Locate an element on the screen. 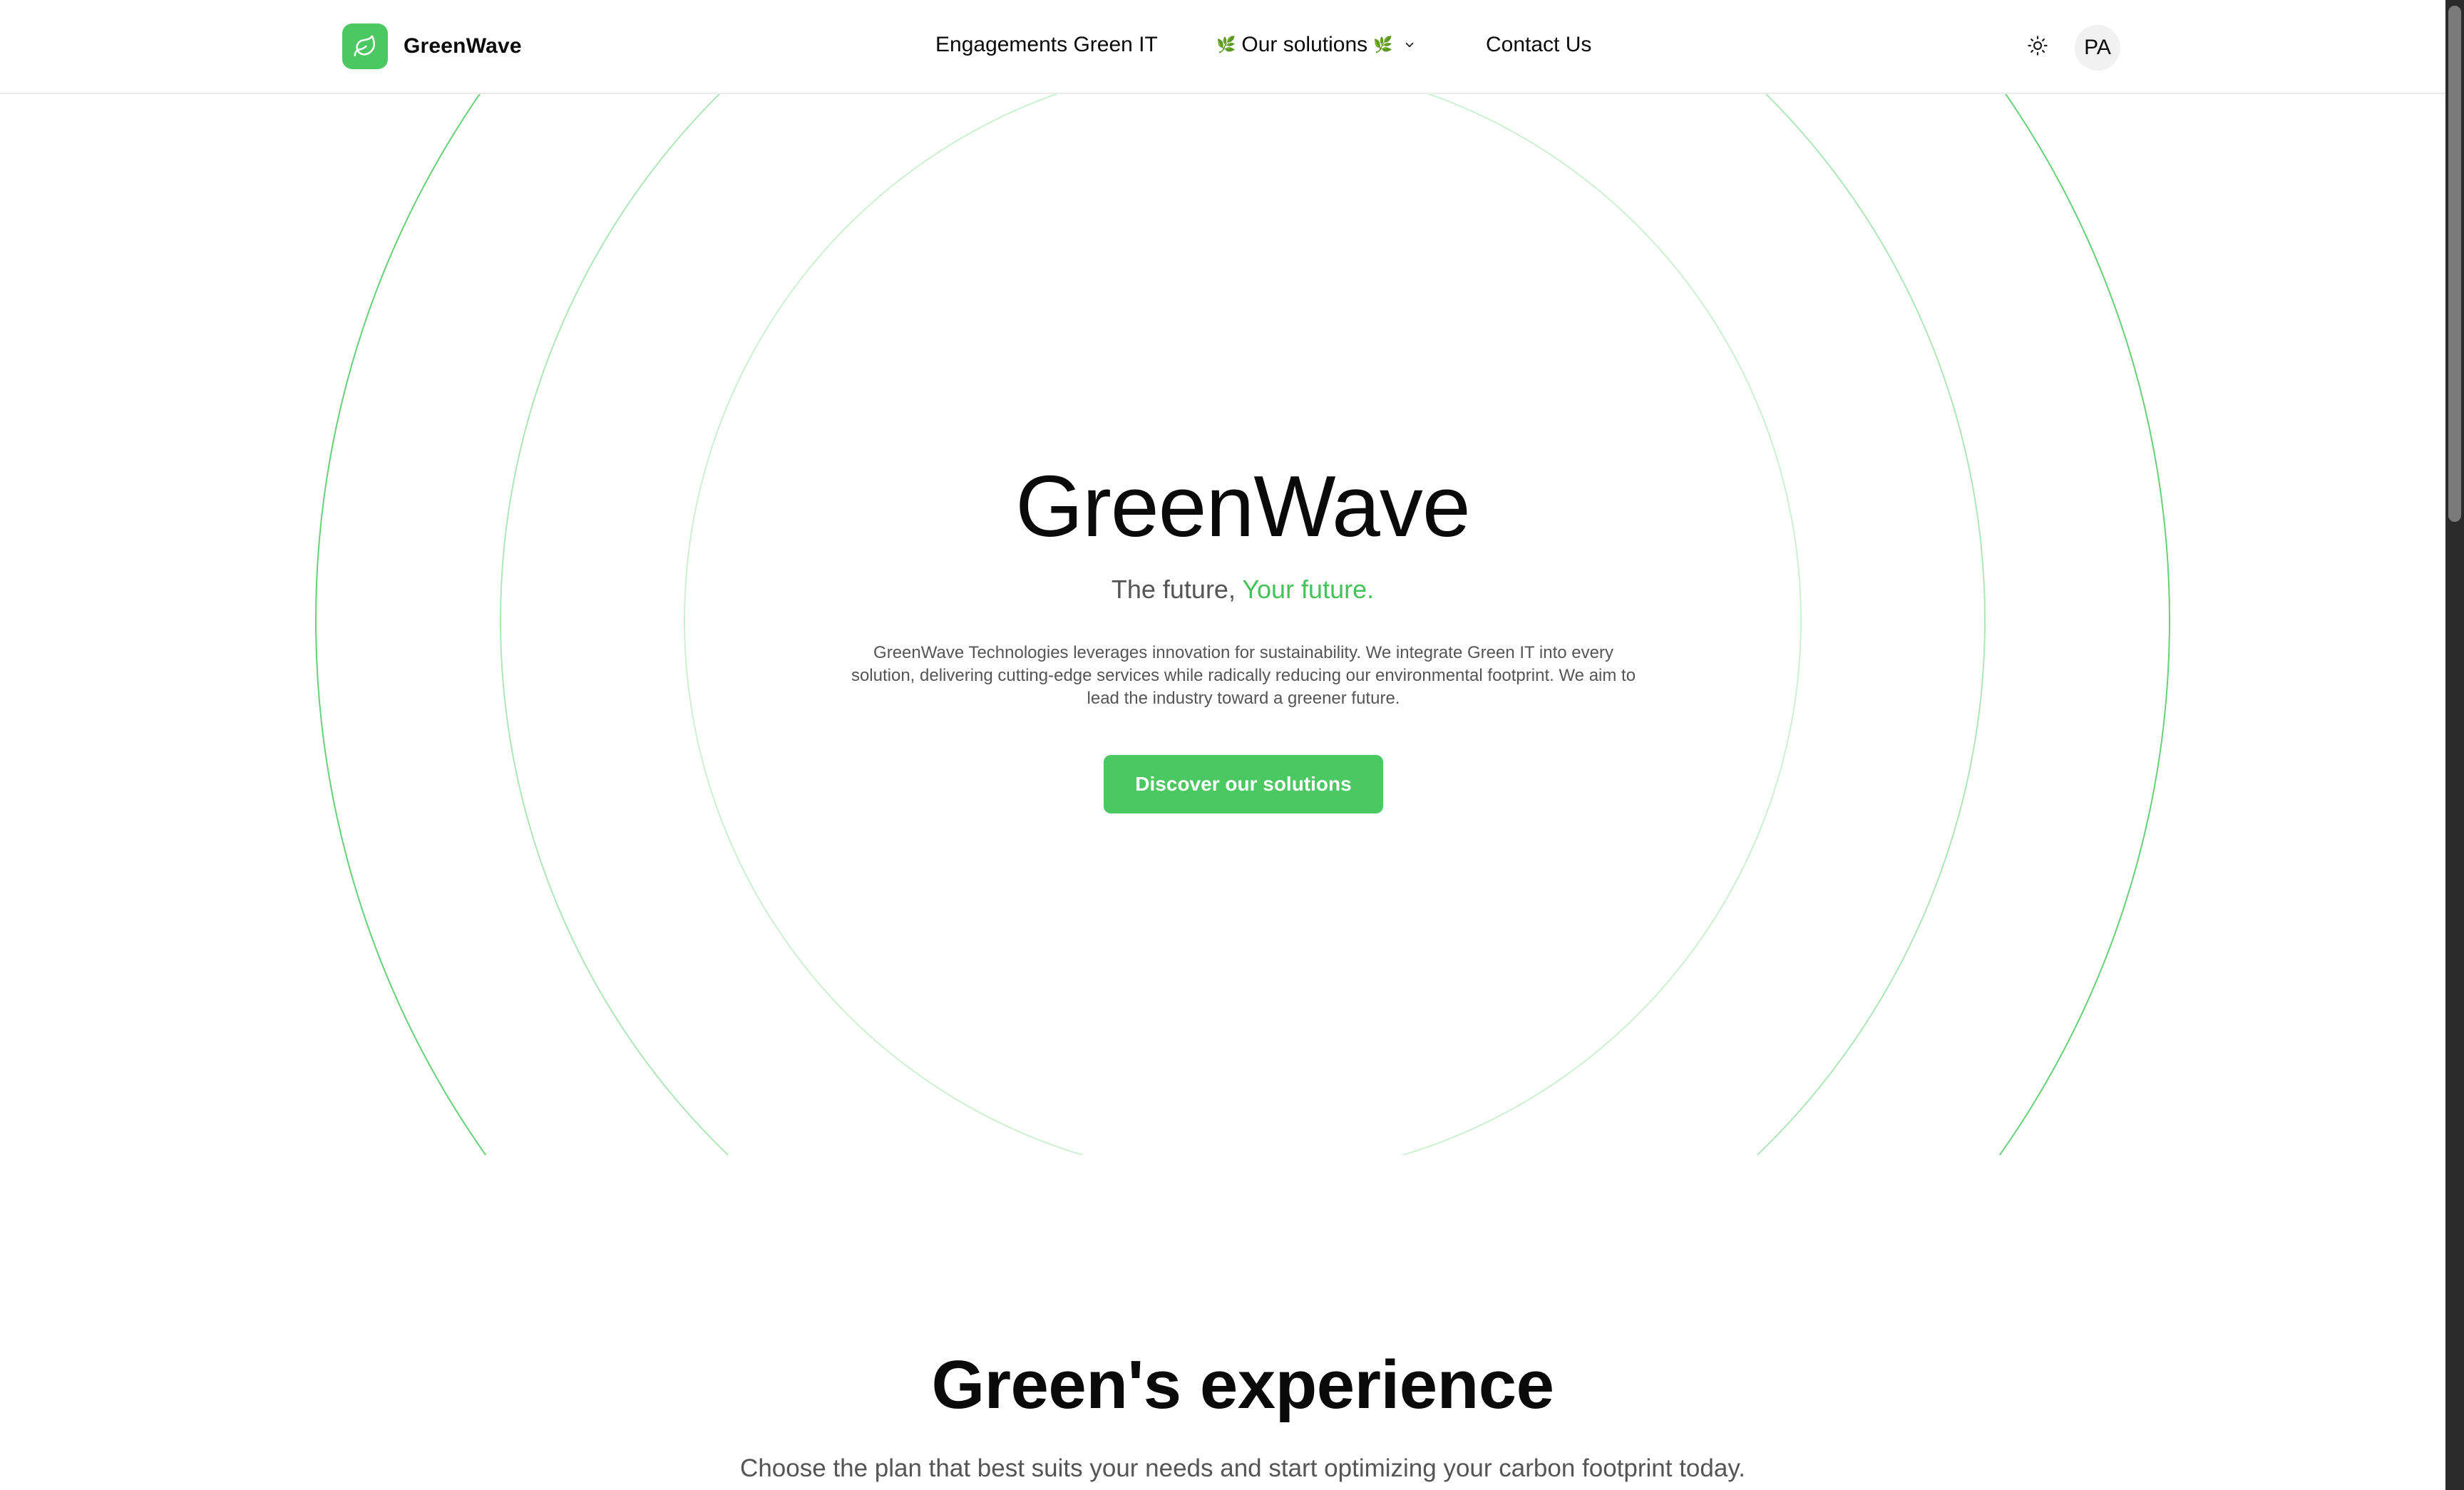 The image size is (2464, 1490). nav-contact-label: Contact Us is located at coordinates (1539, 44).